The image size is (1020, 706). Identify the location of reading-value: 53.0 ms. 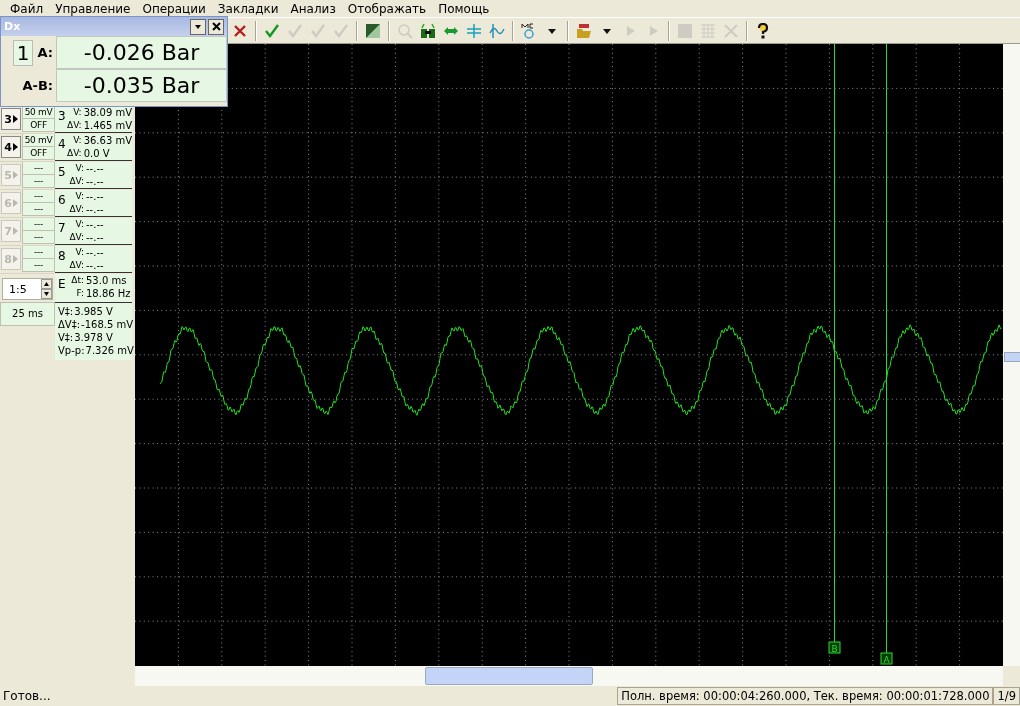
(106, 280).